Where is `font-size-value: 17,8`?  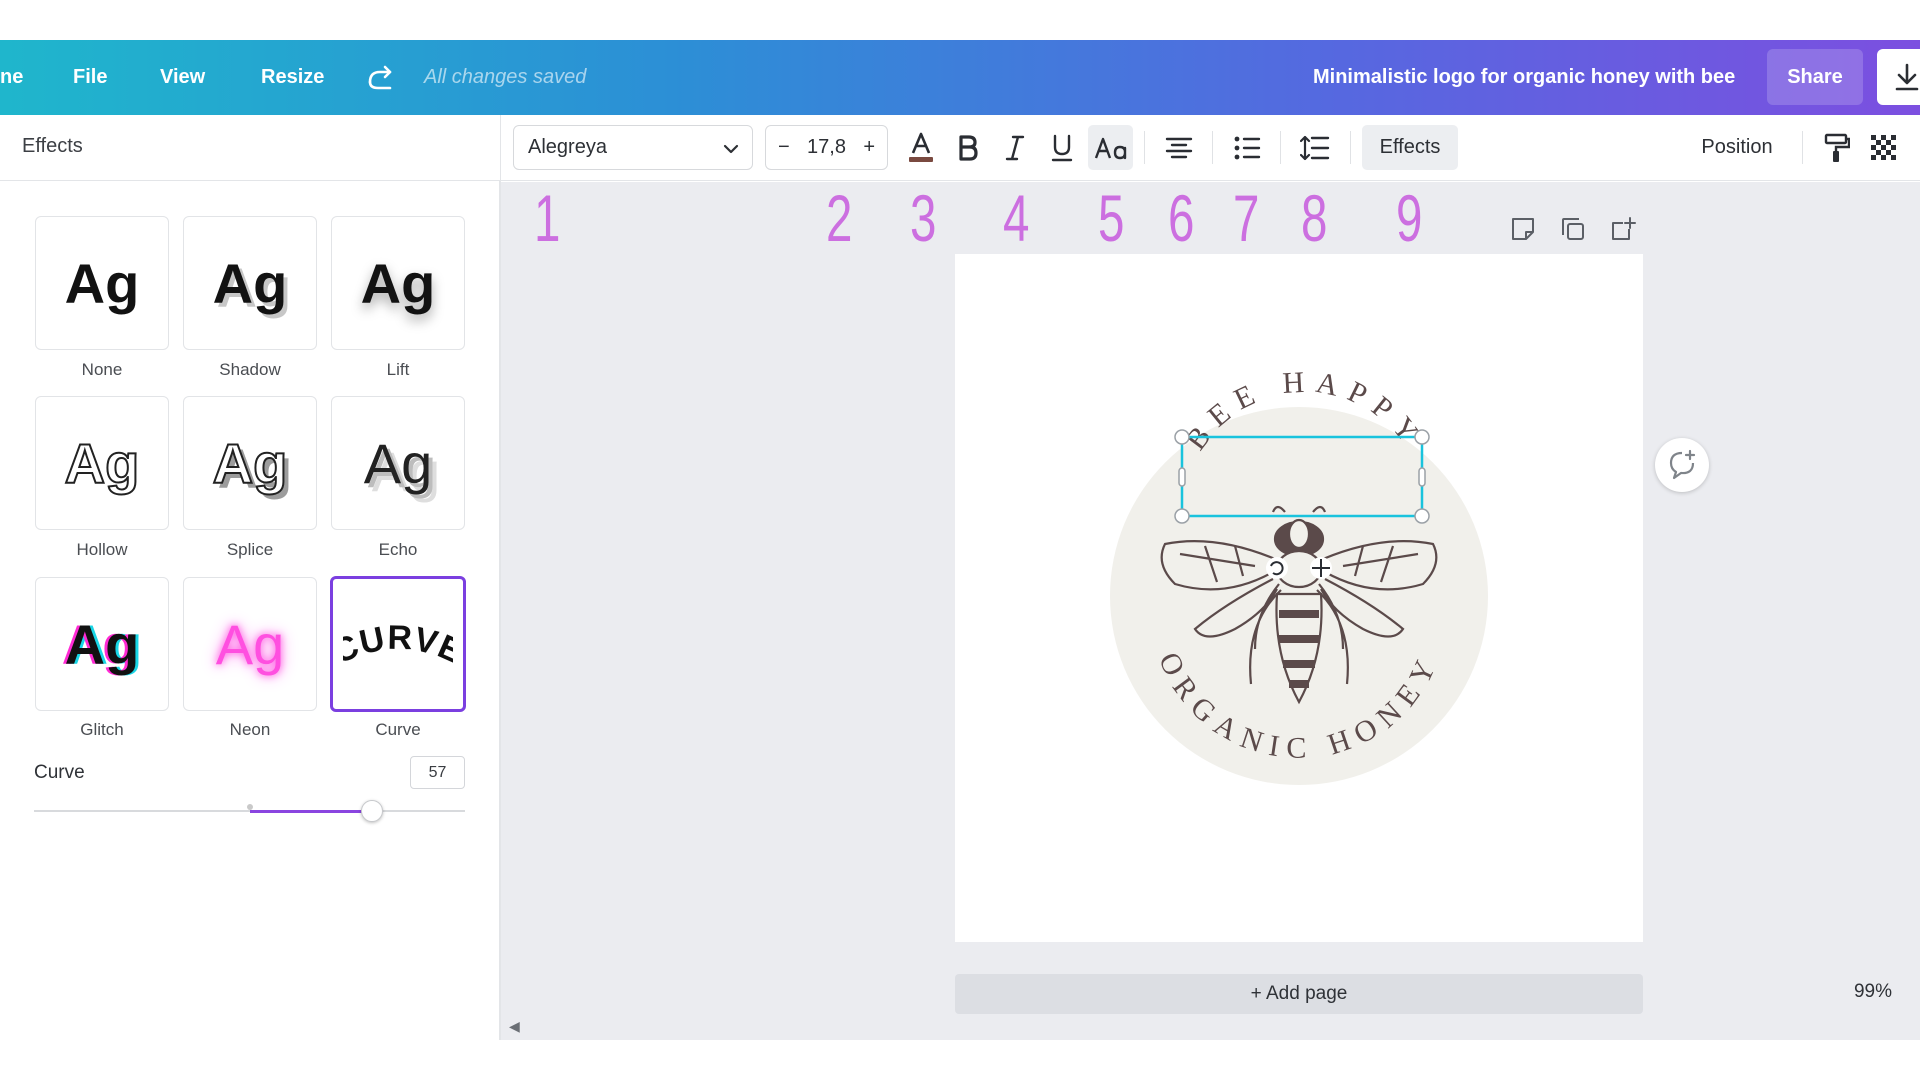 font-size-value: 17,8 is located at coordinates (826, 147).